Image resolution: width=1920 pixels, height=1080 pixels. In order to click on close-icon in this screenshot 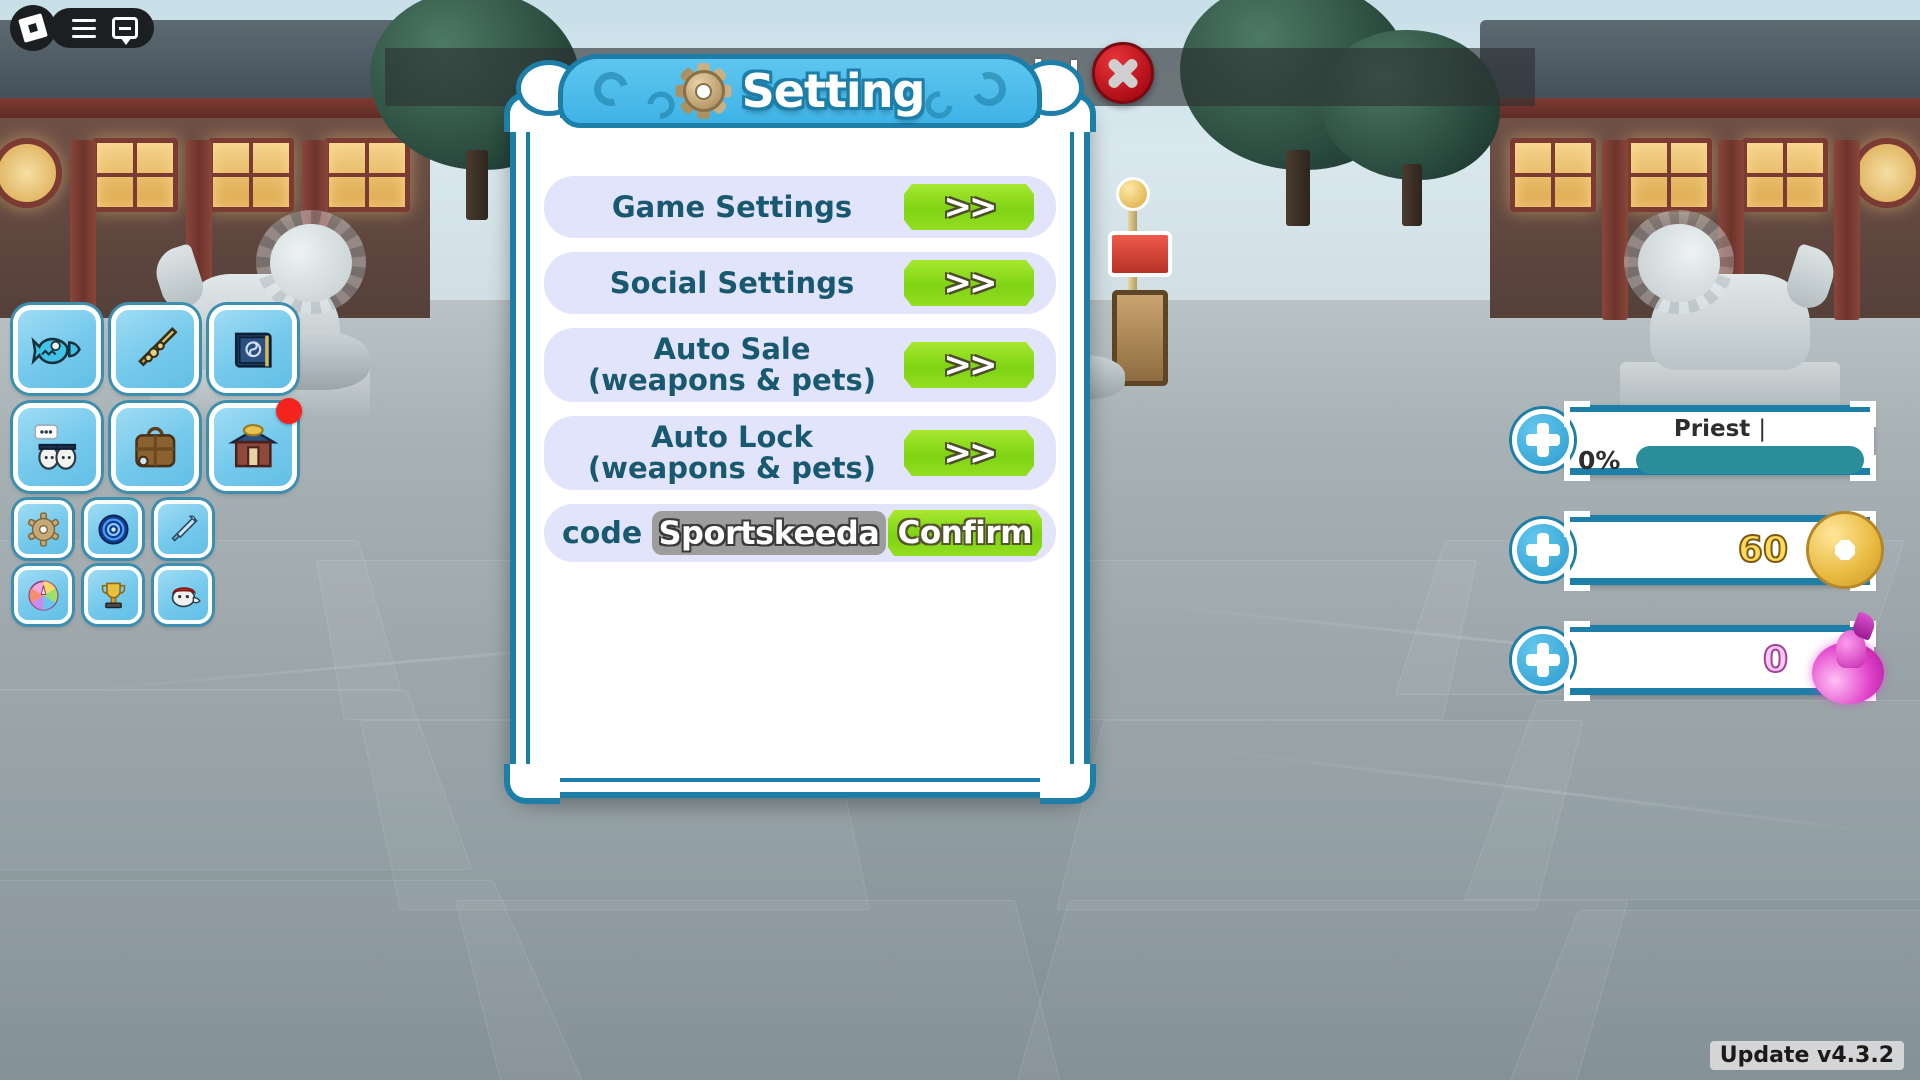, I will do `click(1123, 73)`.